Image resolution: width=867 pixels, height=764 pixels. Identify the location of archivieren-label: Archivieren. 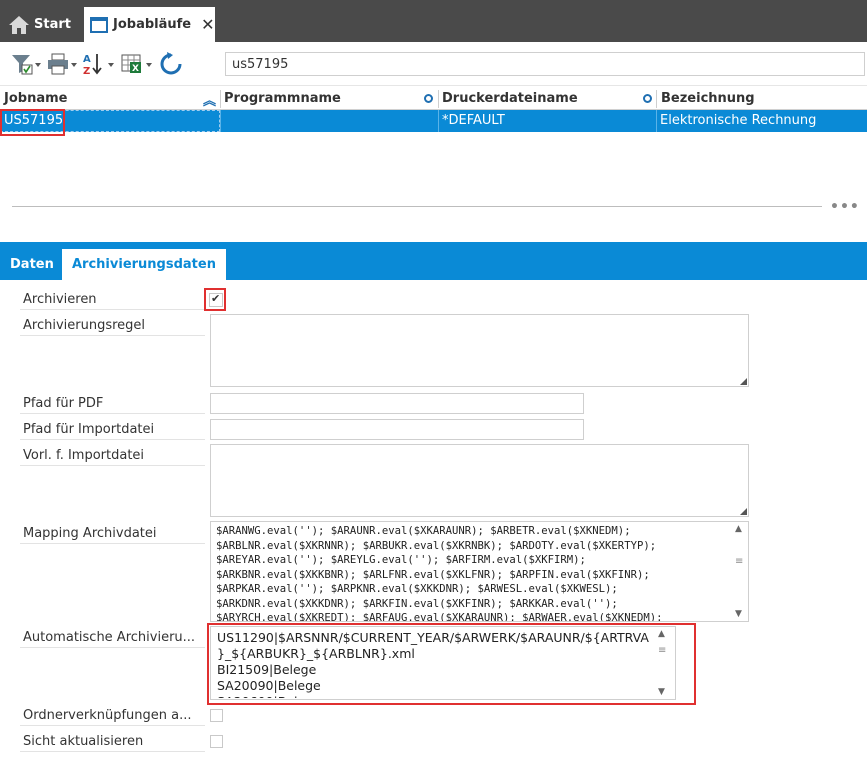
(60, 299).